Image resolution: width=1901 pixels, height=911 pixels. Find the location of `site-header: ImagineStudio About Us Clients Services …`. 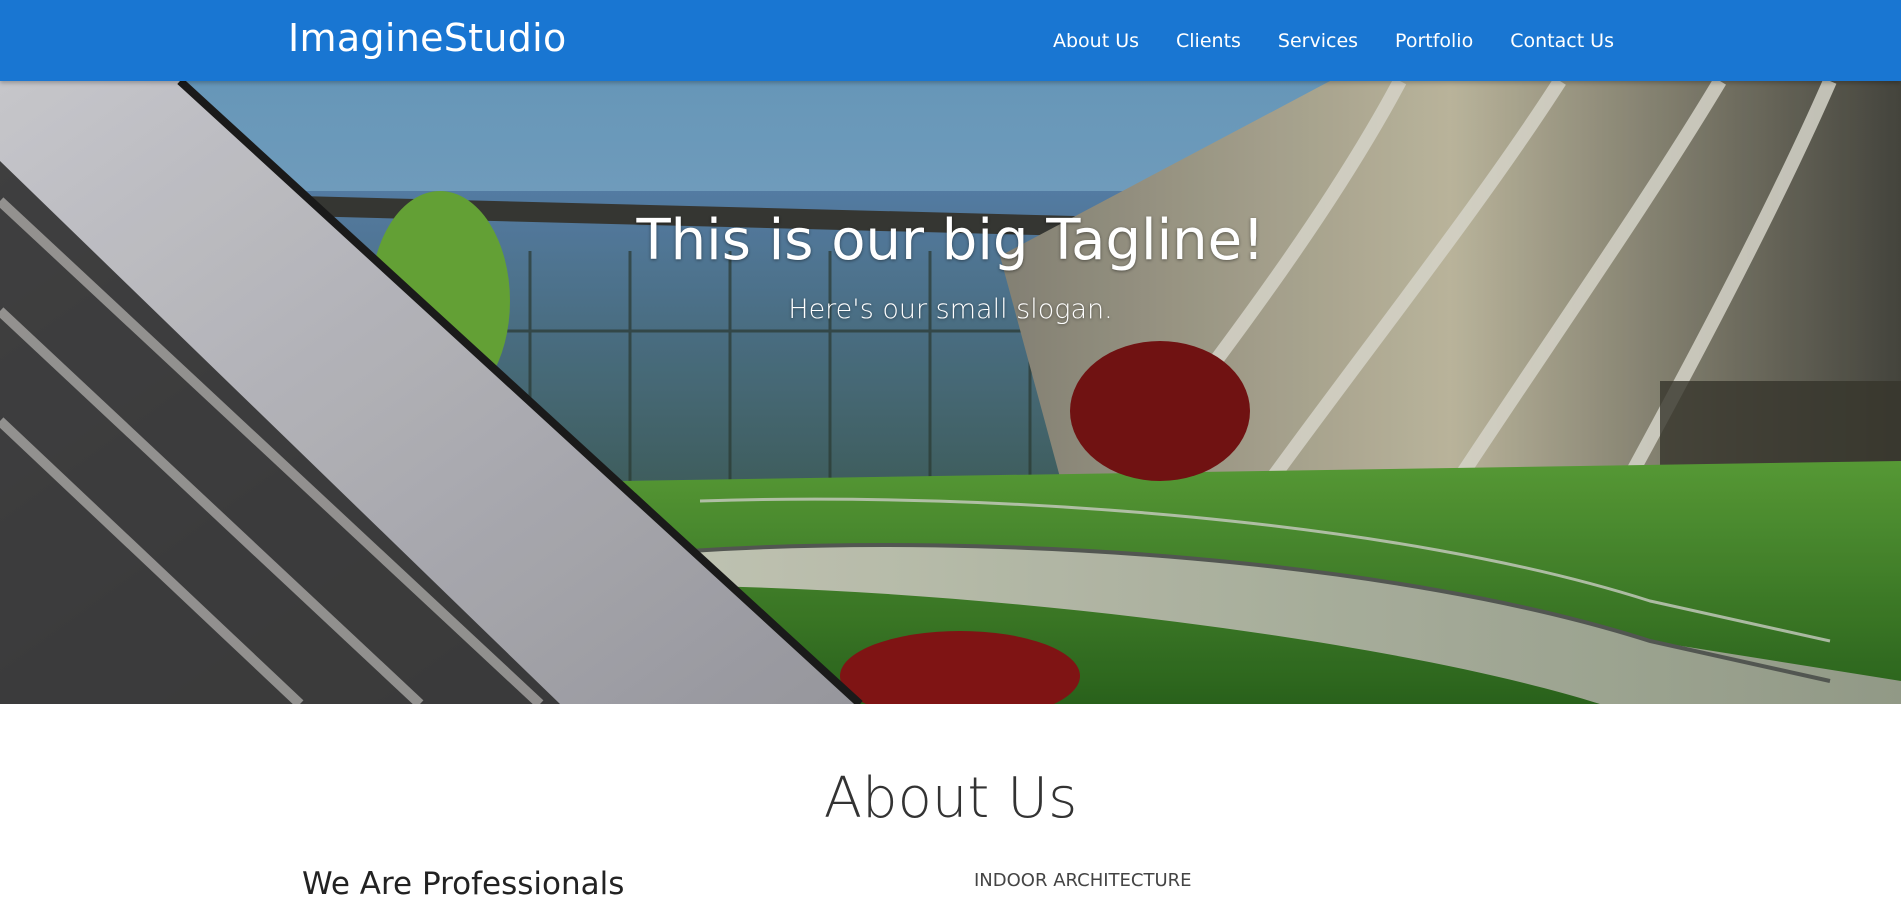

site-header: ImagineStudio About Us Clients Services … is located at coordinates (950, 40).